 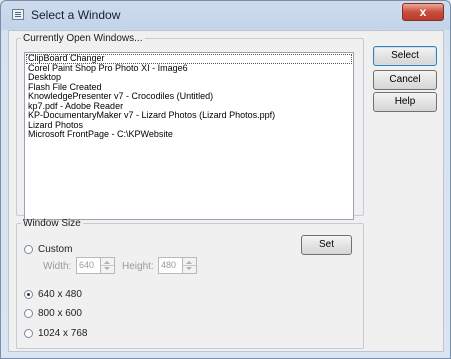 What do you see at coordinates (326, 245) in the screenshot?
I see `set-button: Set` at bounding box center [326, 245].